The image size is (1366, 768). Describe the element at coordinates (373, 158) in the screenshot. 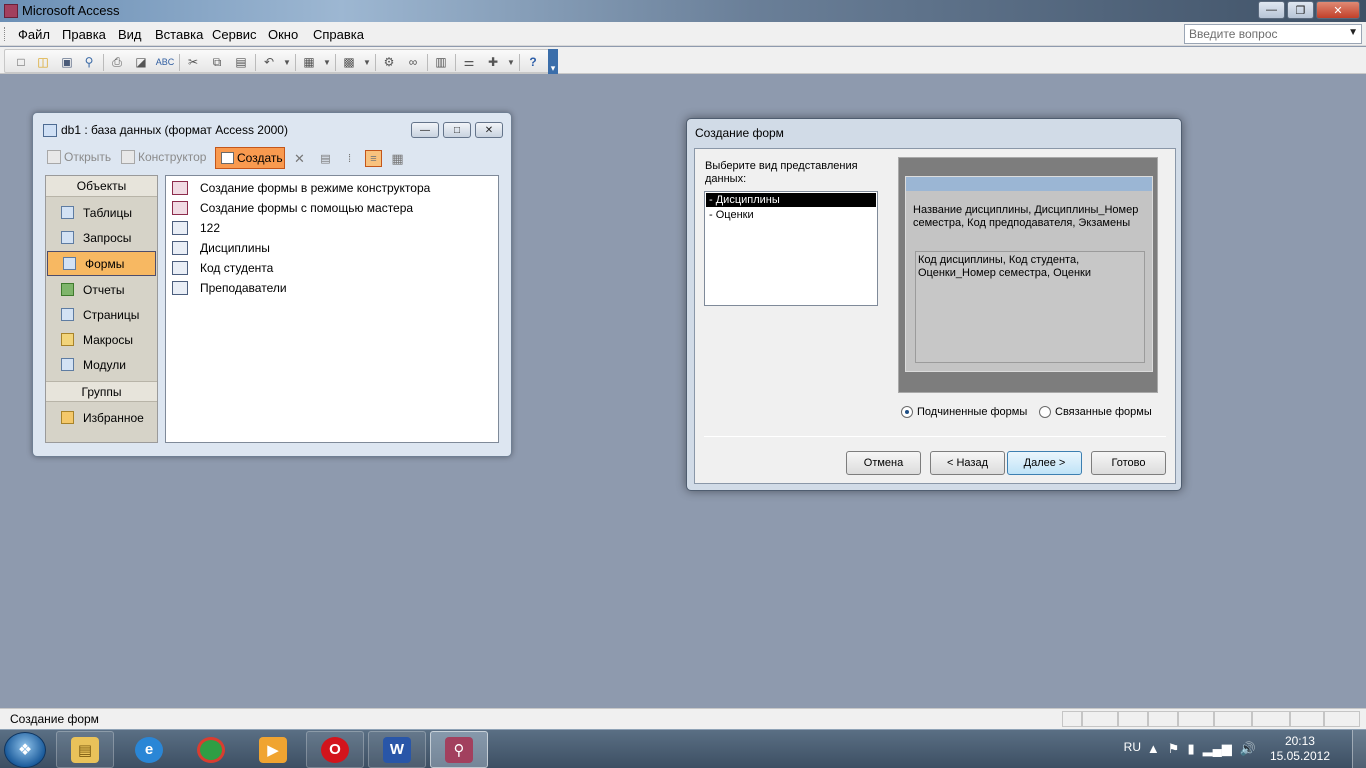

I see `list-view-icon: ≡` at that location.